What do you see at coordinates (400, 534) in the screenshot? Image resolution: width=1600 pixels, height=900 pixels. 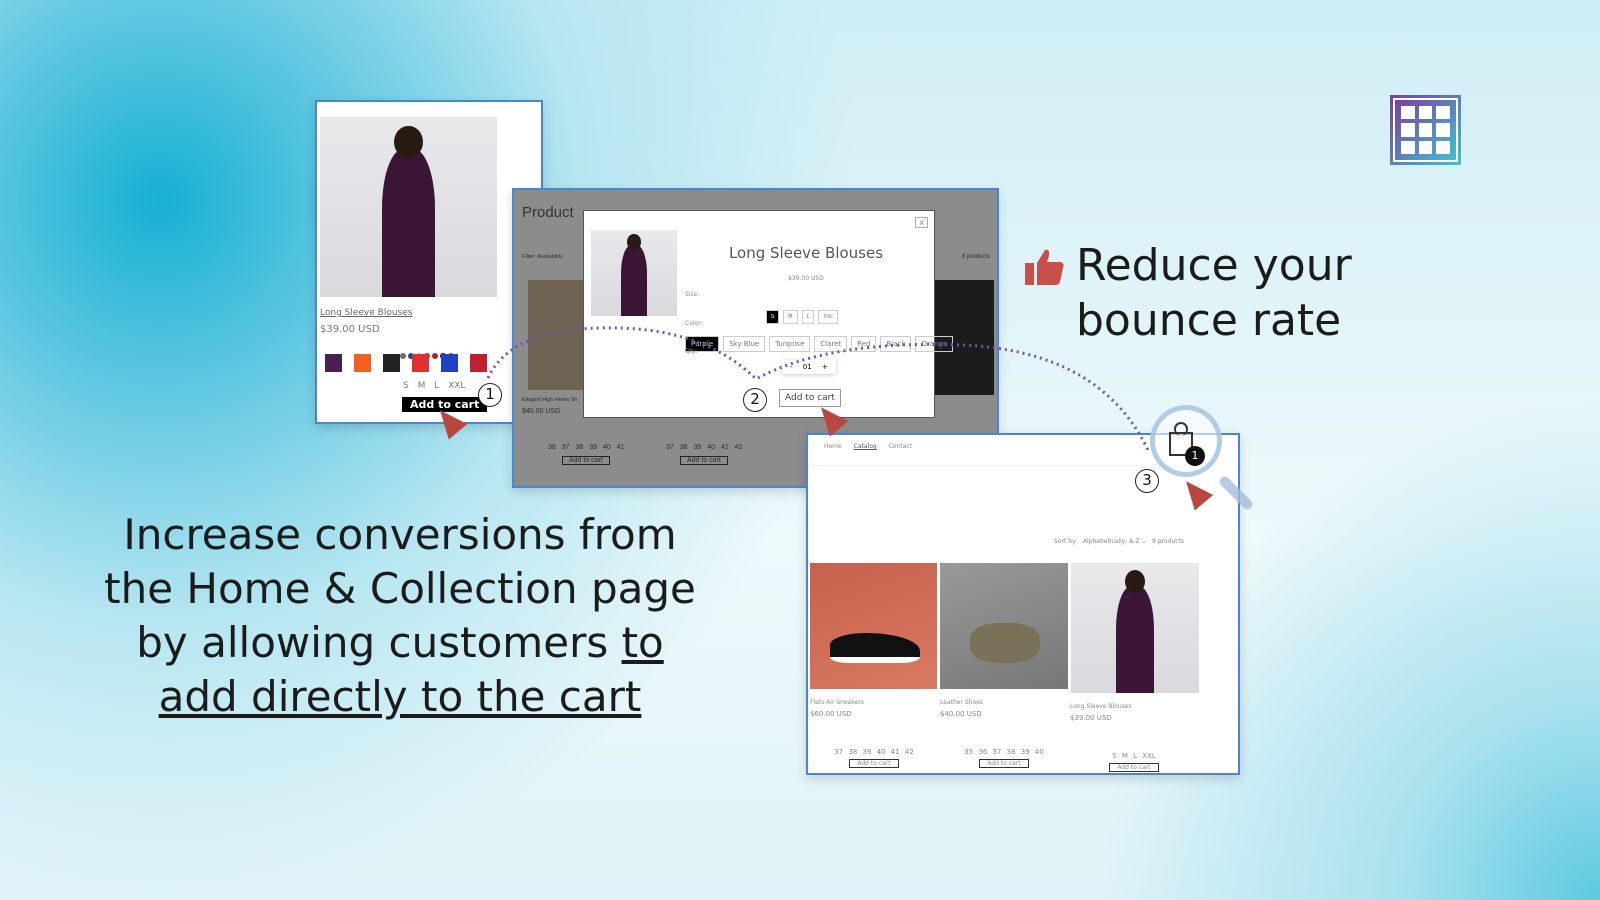 I see `main-text-line1: Increase conversions from` at bounding box center [400, 534].